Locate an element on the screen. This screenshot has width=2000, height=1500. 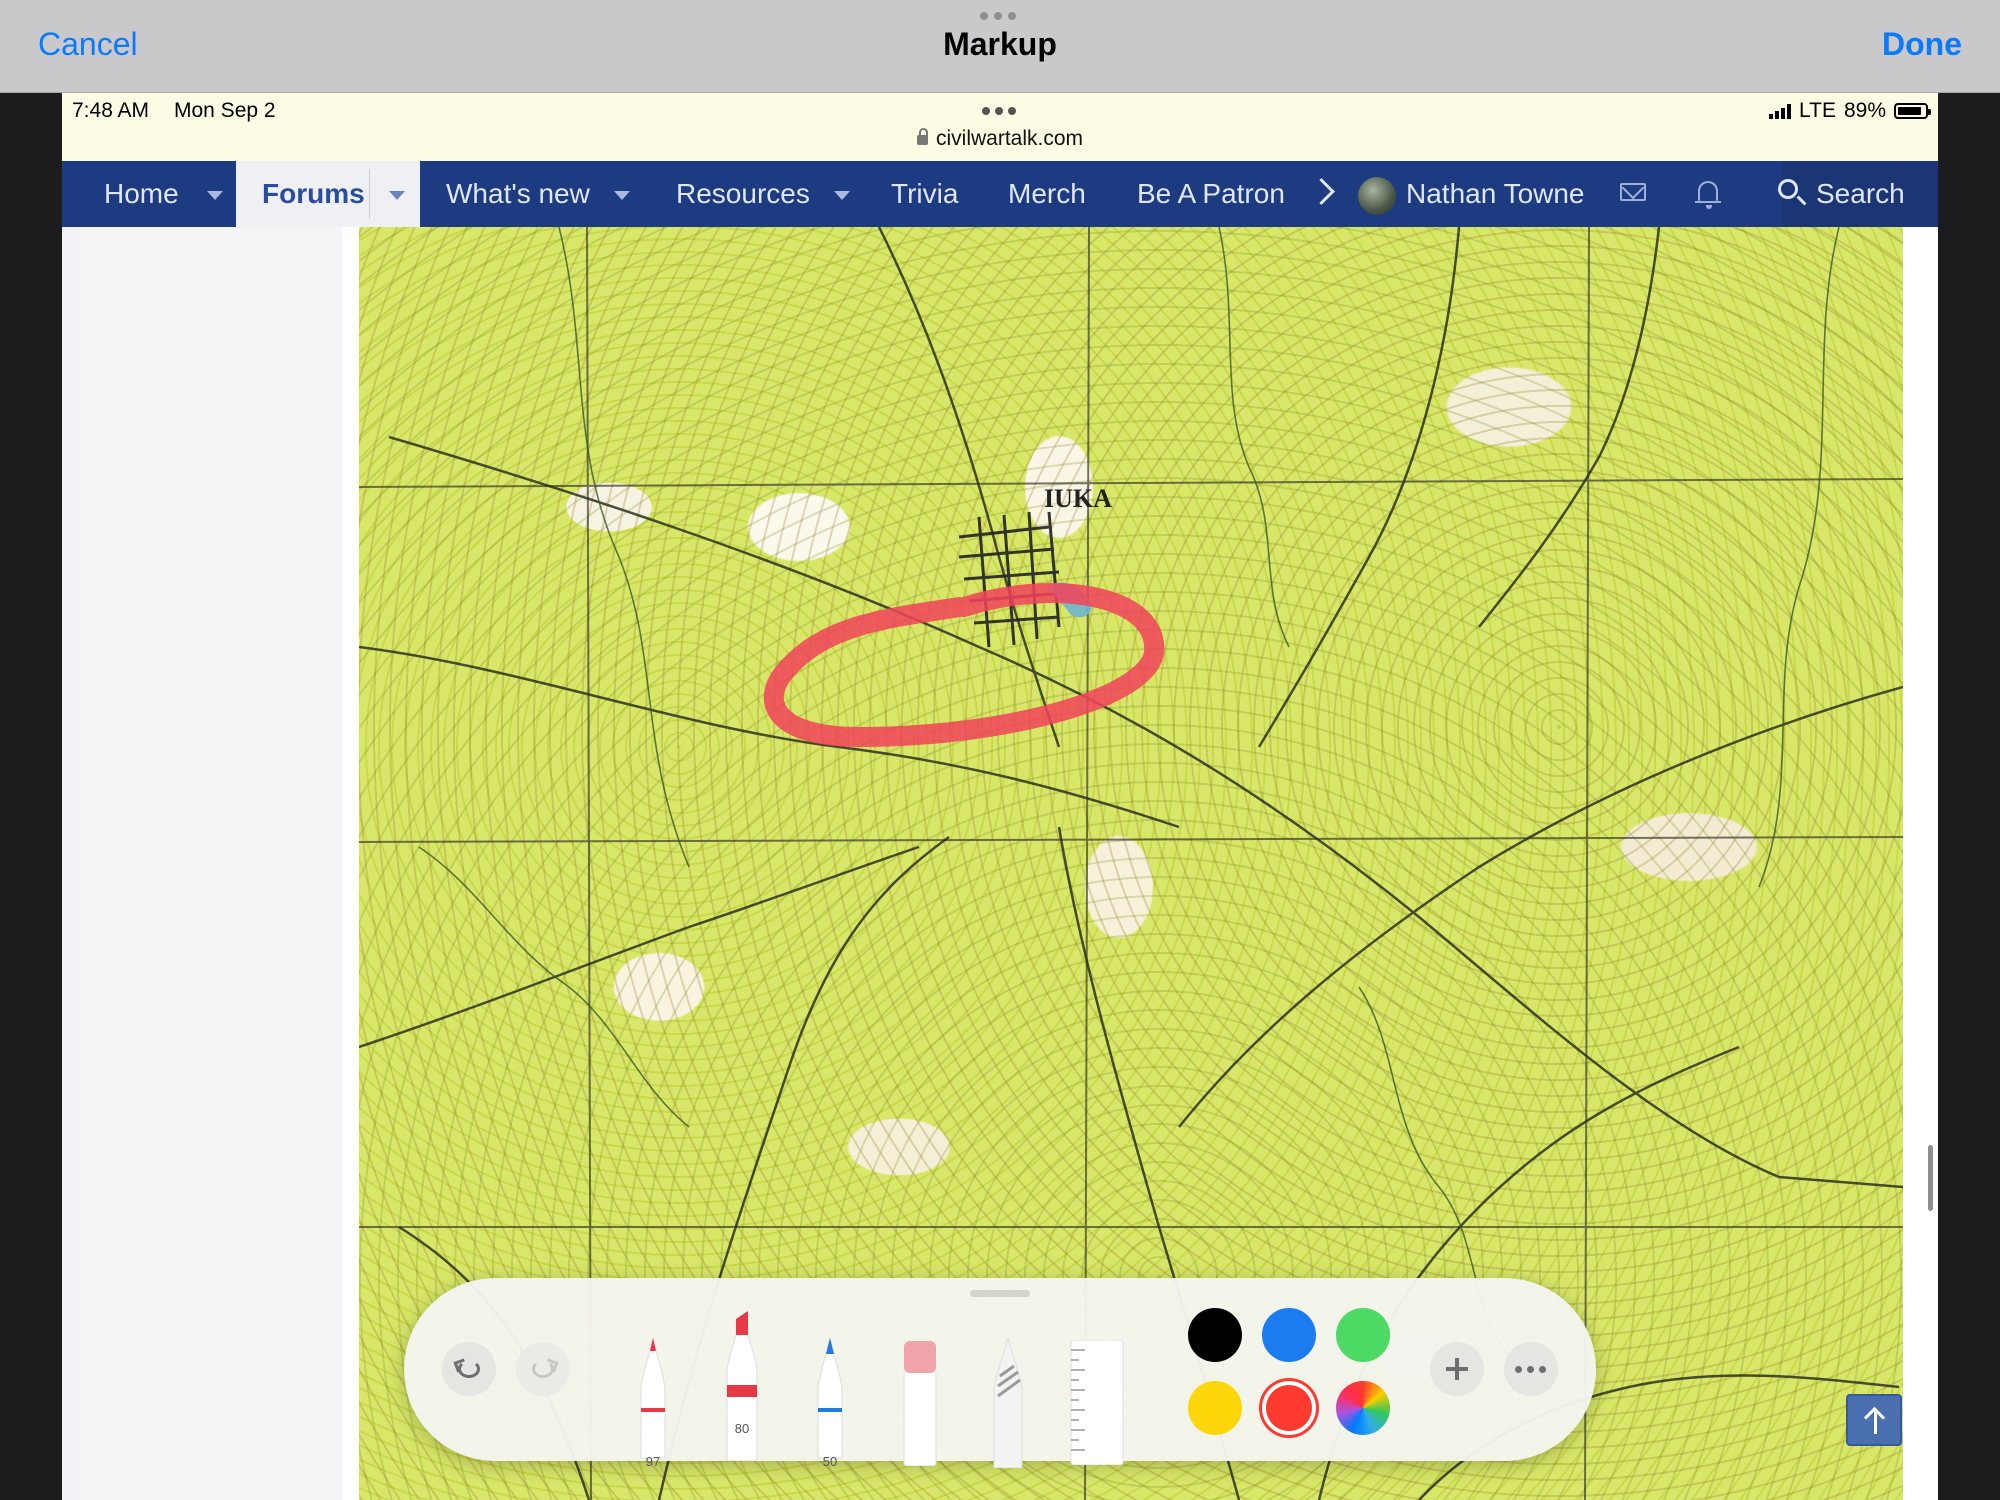
plus-icon is located at coordinates (1457, 1369).